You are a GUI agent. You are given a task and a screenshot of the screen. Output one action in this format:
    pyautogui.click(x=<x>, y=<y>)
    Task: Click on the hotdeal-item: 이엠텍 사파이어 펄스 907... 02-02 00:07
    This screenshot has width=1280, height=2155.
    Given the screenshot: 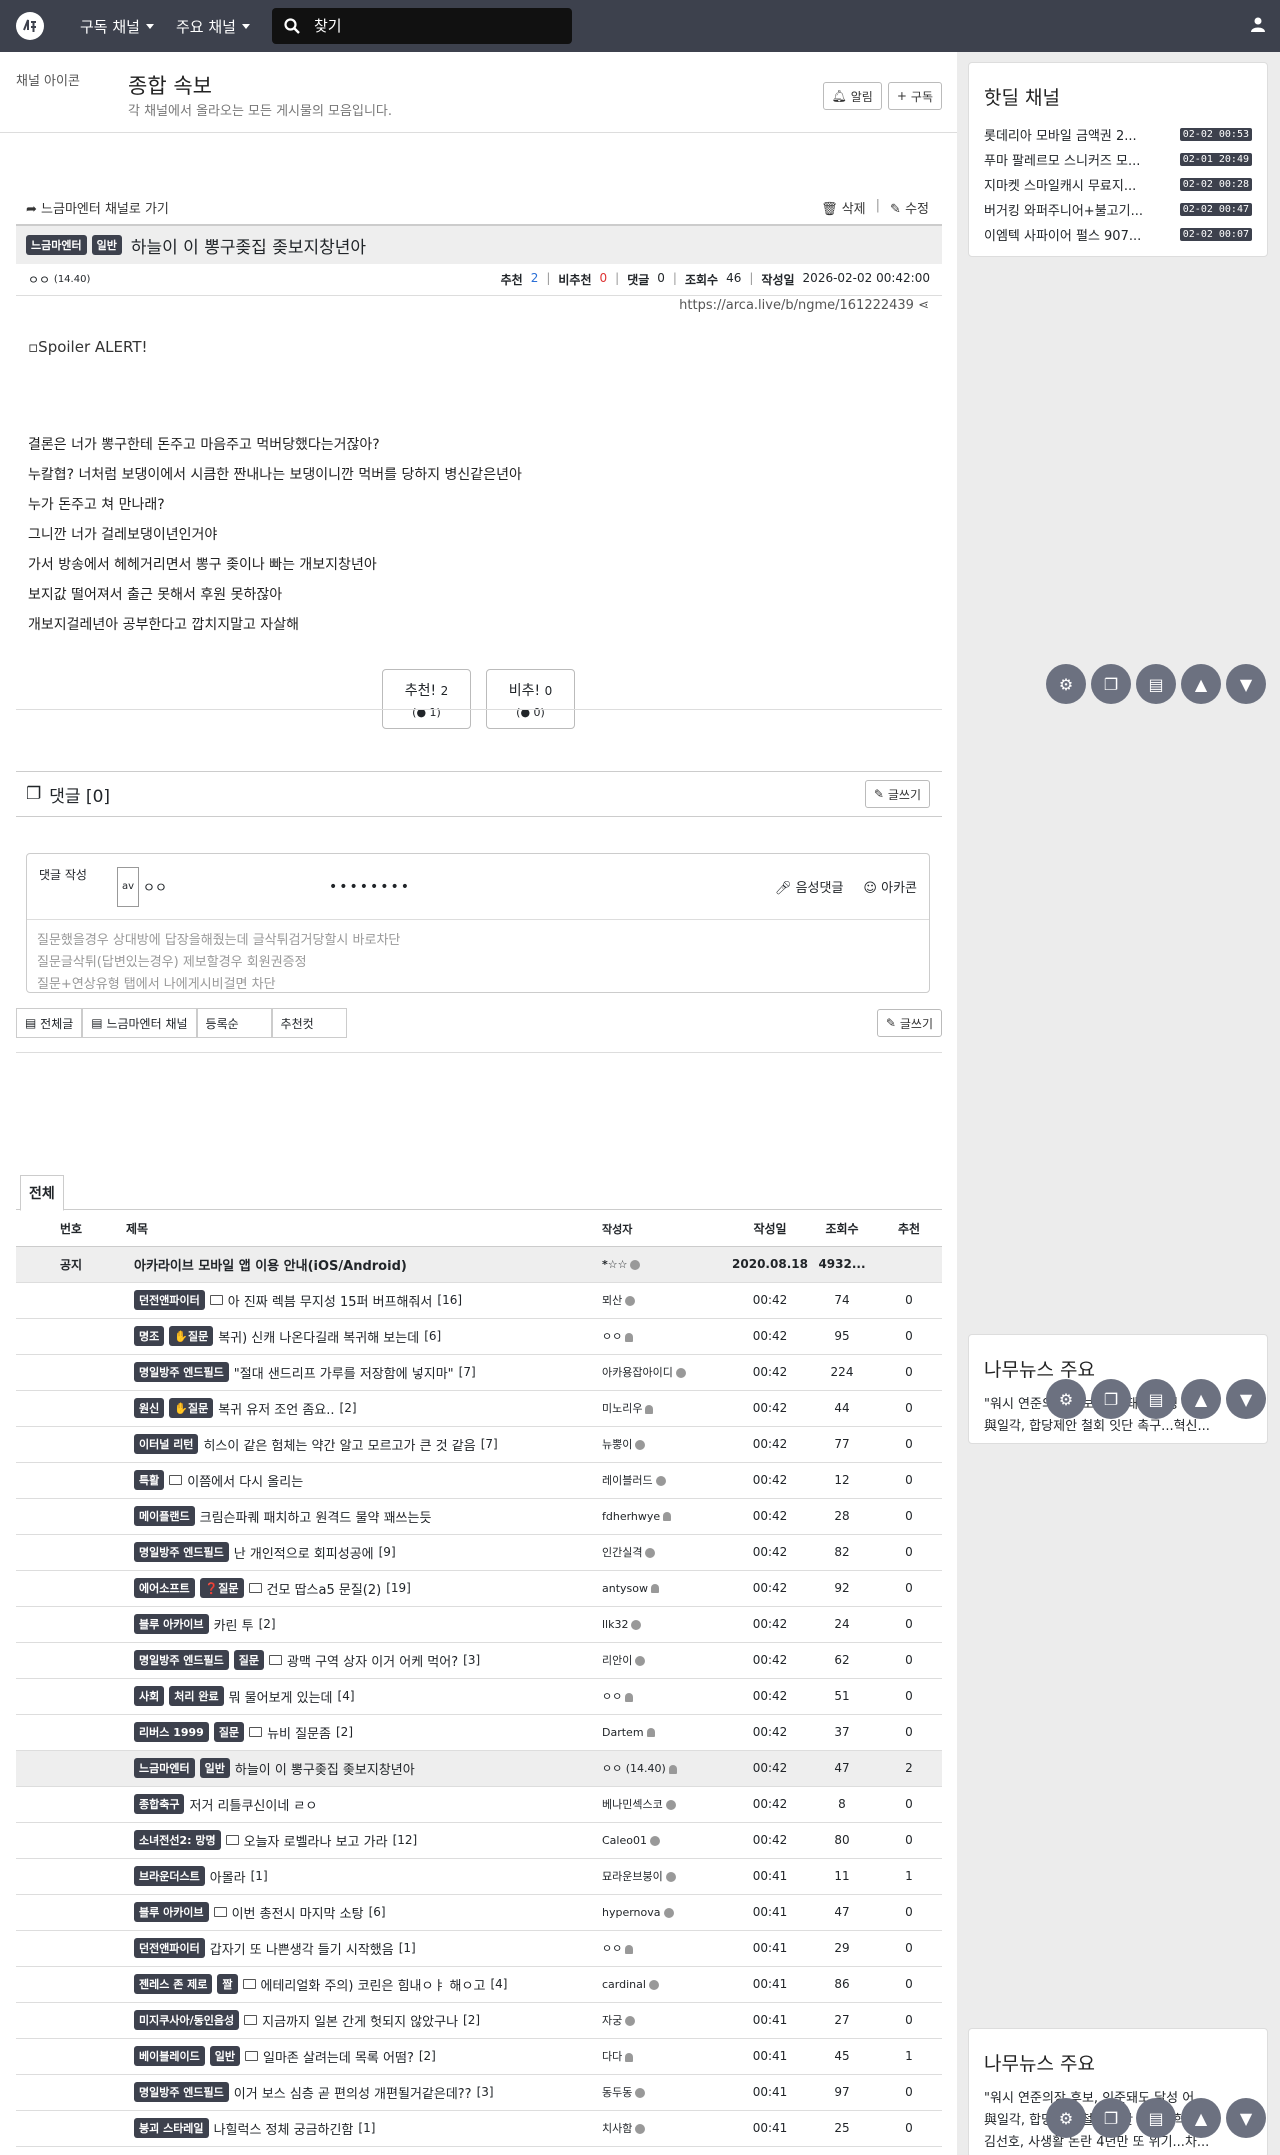 What is the action you would take?
    pyautogui.click(x=1118, y=234)
    